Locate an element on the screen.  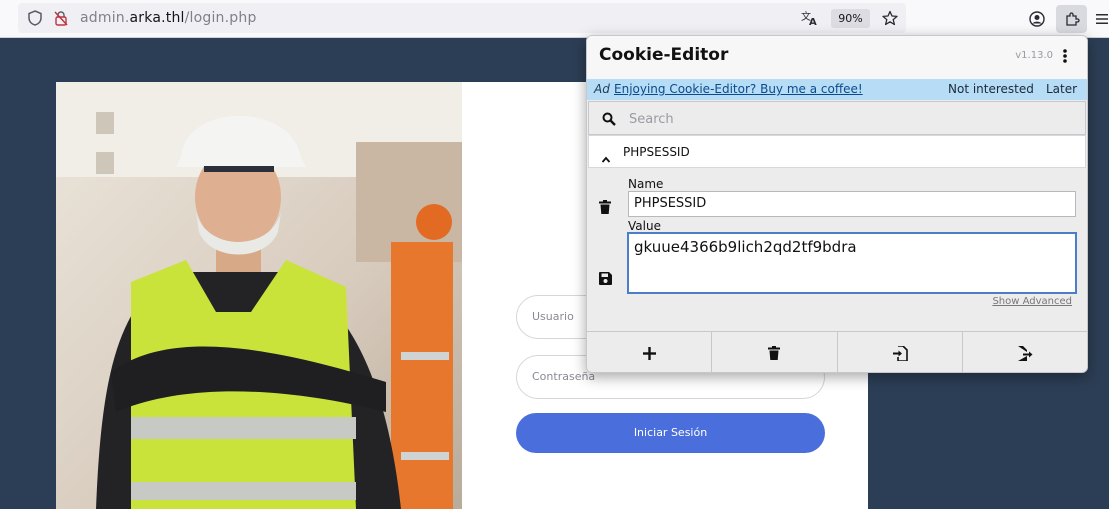
value-label: Value is located at coordinates (644, 226).